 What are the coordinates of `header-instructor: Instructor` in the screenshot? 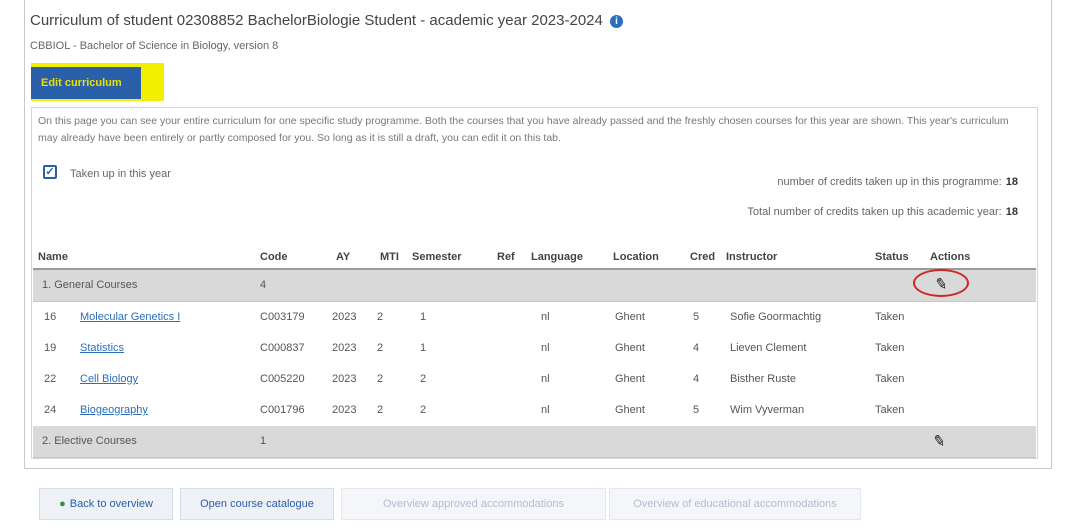 It's located at (751, 257).